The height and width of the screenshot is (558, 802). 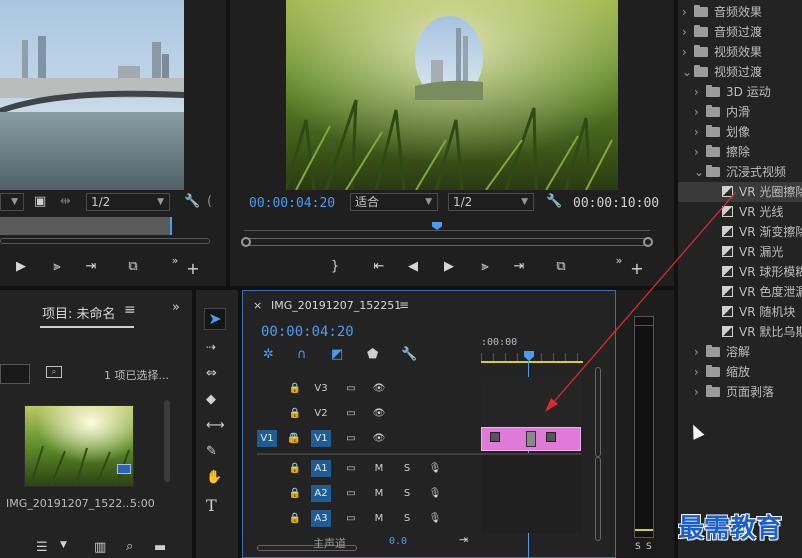 I want to click on track-select-tool-icon: ⇢, so click(x=211, y=347).